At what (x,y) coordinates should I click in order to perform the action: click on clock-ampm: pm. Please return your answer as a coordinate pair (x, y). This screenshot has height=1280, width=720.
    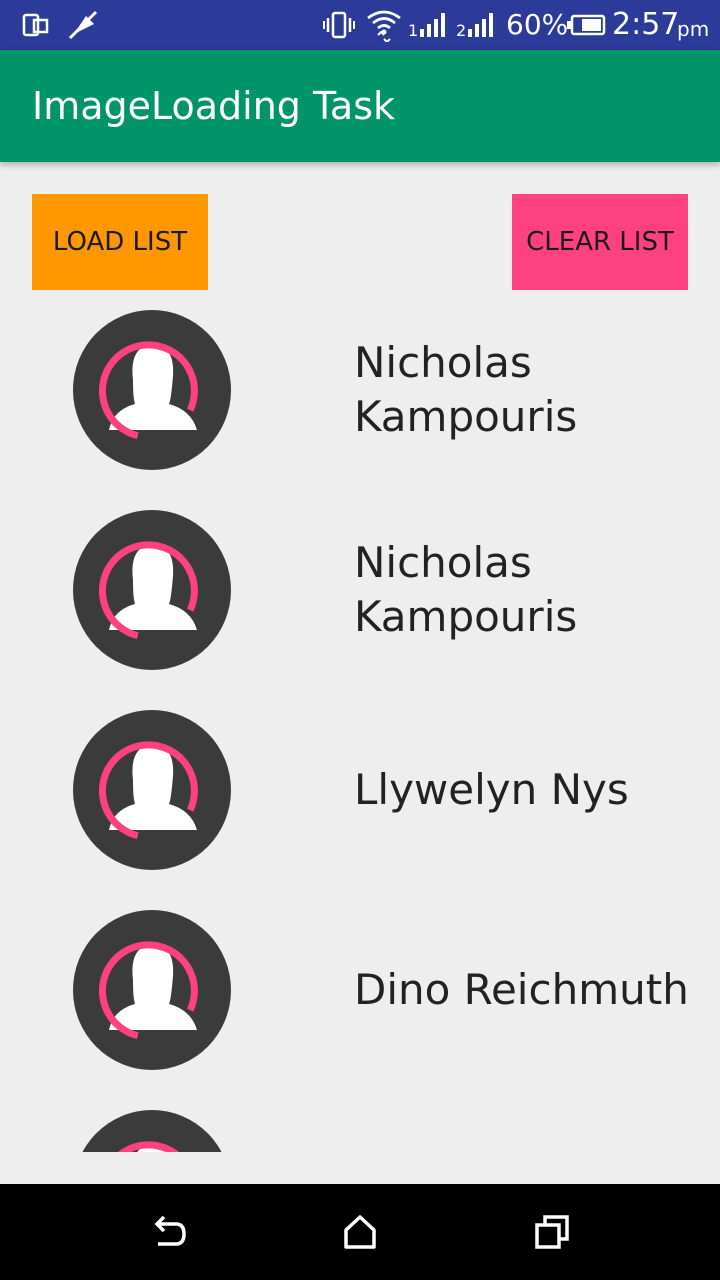
    Looking at the image, I should click on (693, 29).